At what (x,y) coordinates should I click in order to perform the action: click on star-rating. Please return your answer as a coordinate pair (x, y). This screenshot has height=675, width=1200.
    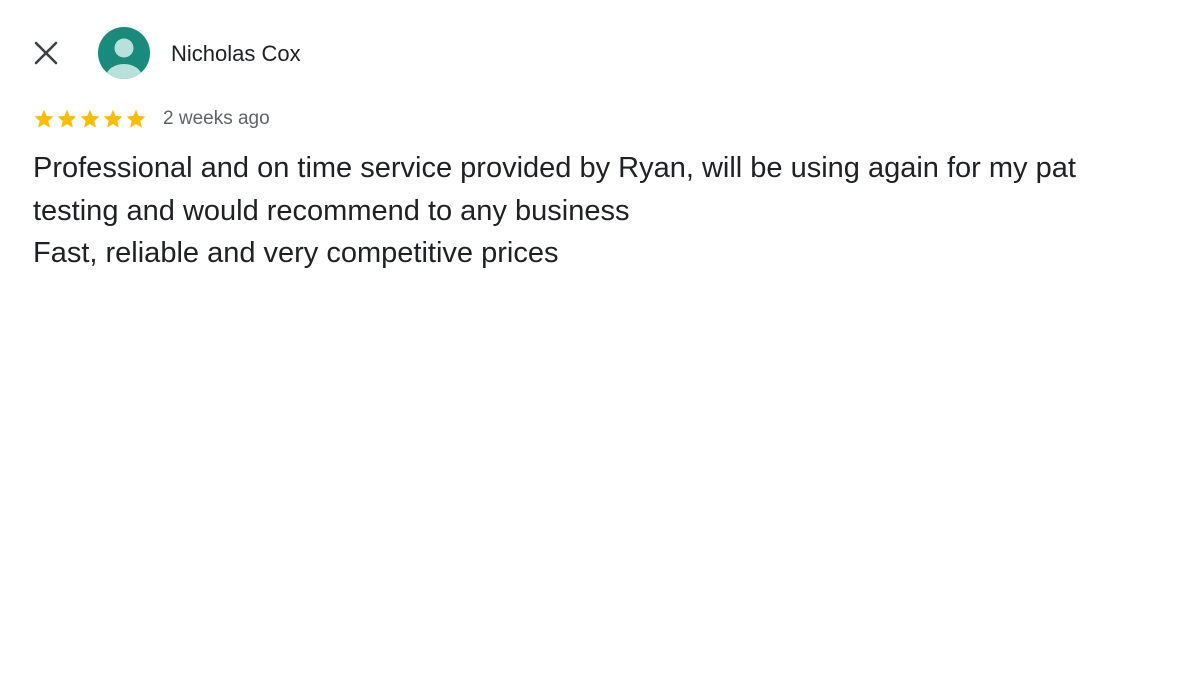
    Looking at the image, I should click on (90, 119).